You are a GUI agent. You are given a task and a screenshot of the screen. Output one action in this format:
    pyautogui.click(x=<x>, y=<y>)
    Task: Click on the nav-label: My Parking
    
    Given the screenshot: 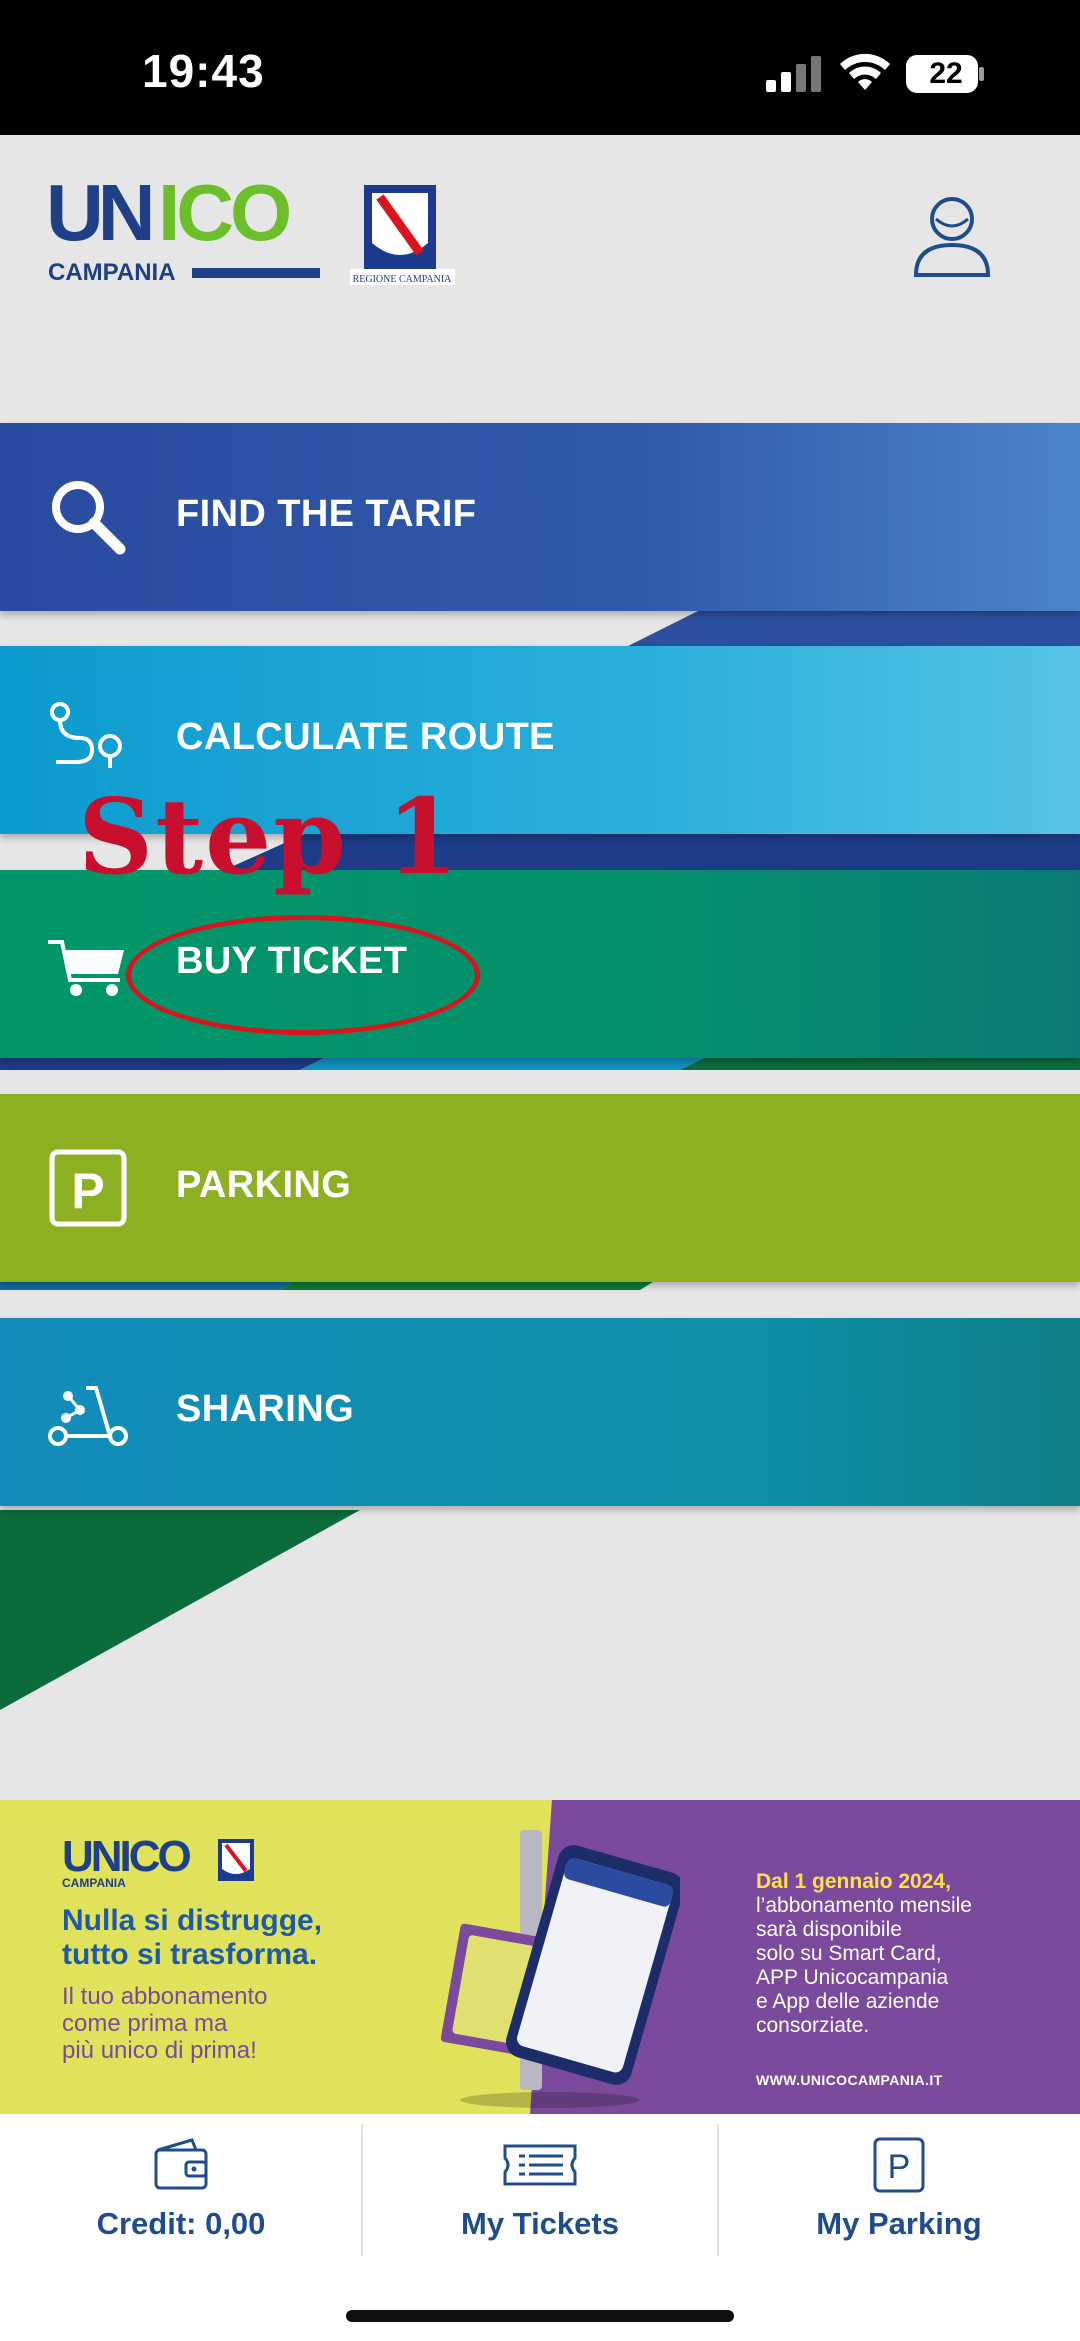 What is the action you would take?
    pyautogui.click(x=899, y=2223)
    